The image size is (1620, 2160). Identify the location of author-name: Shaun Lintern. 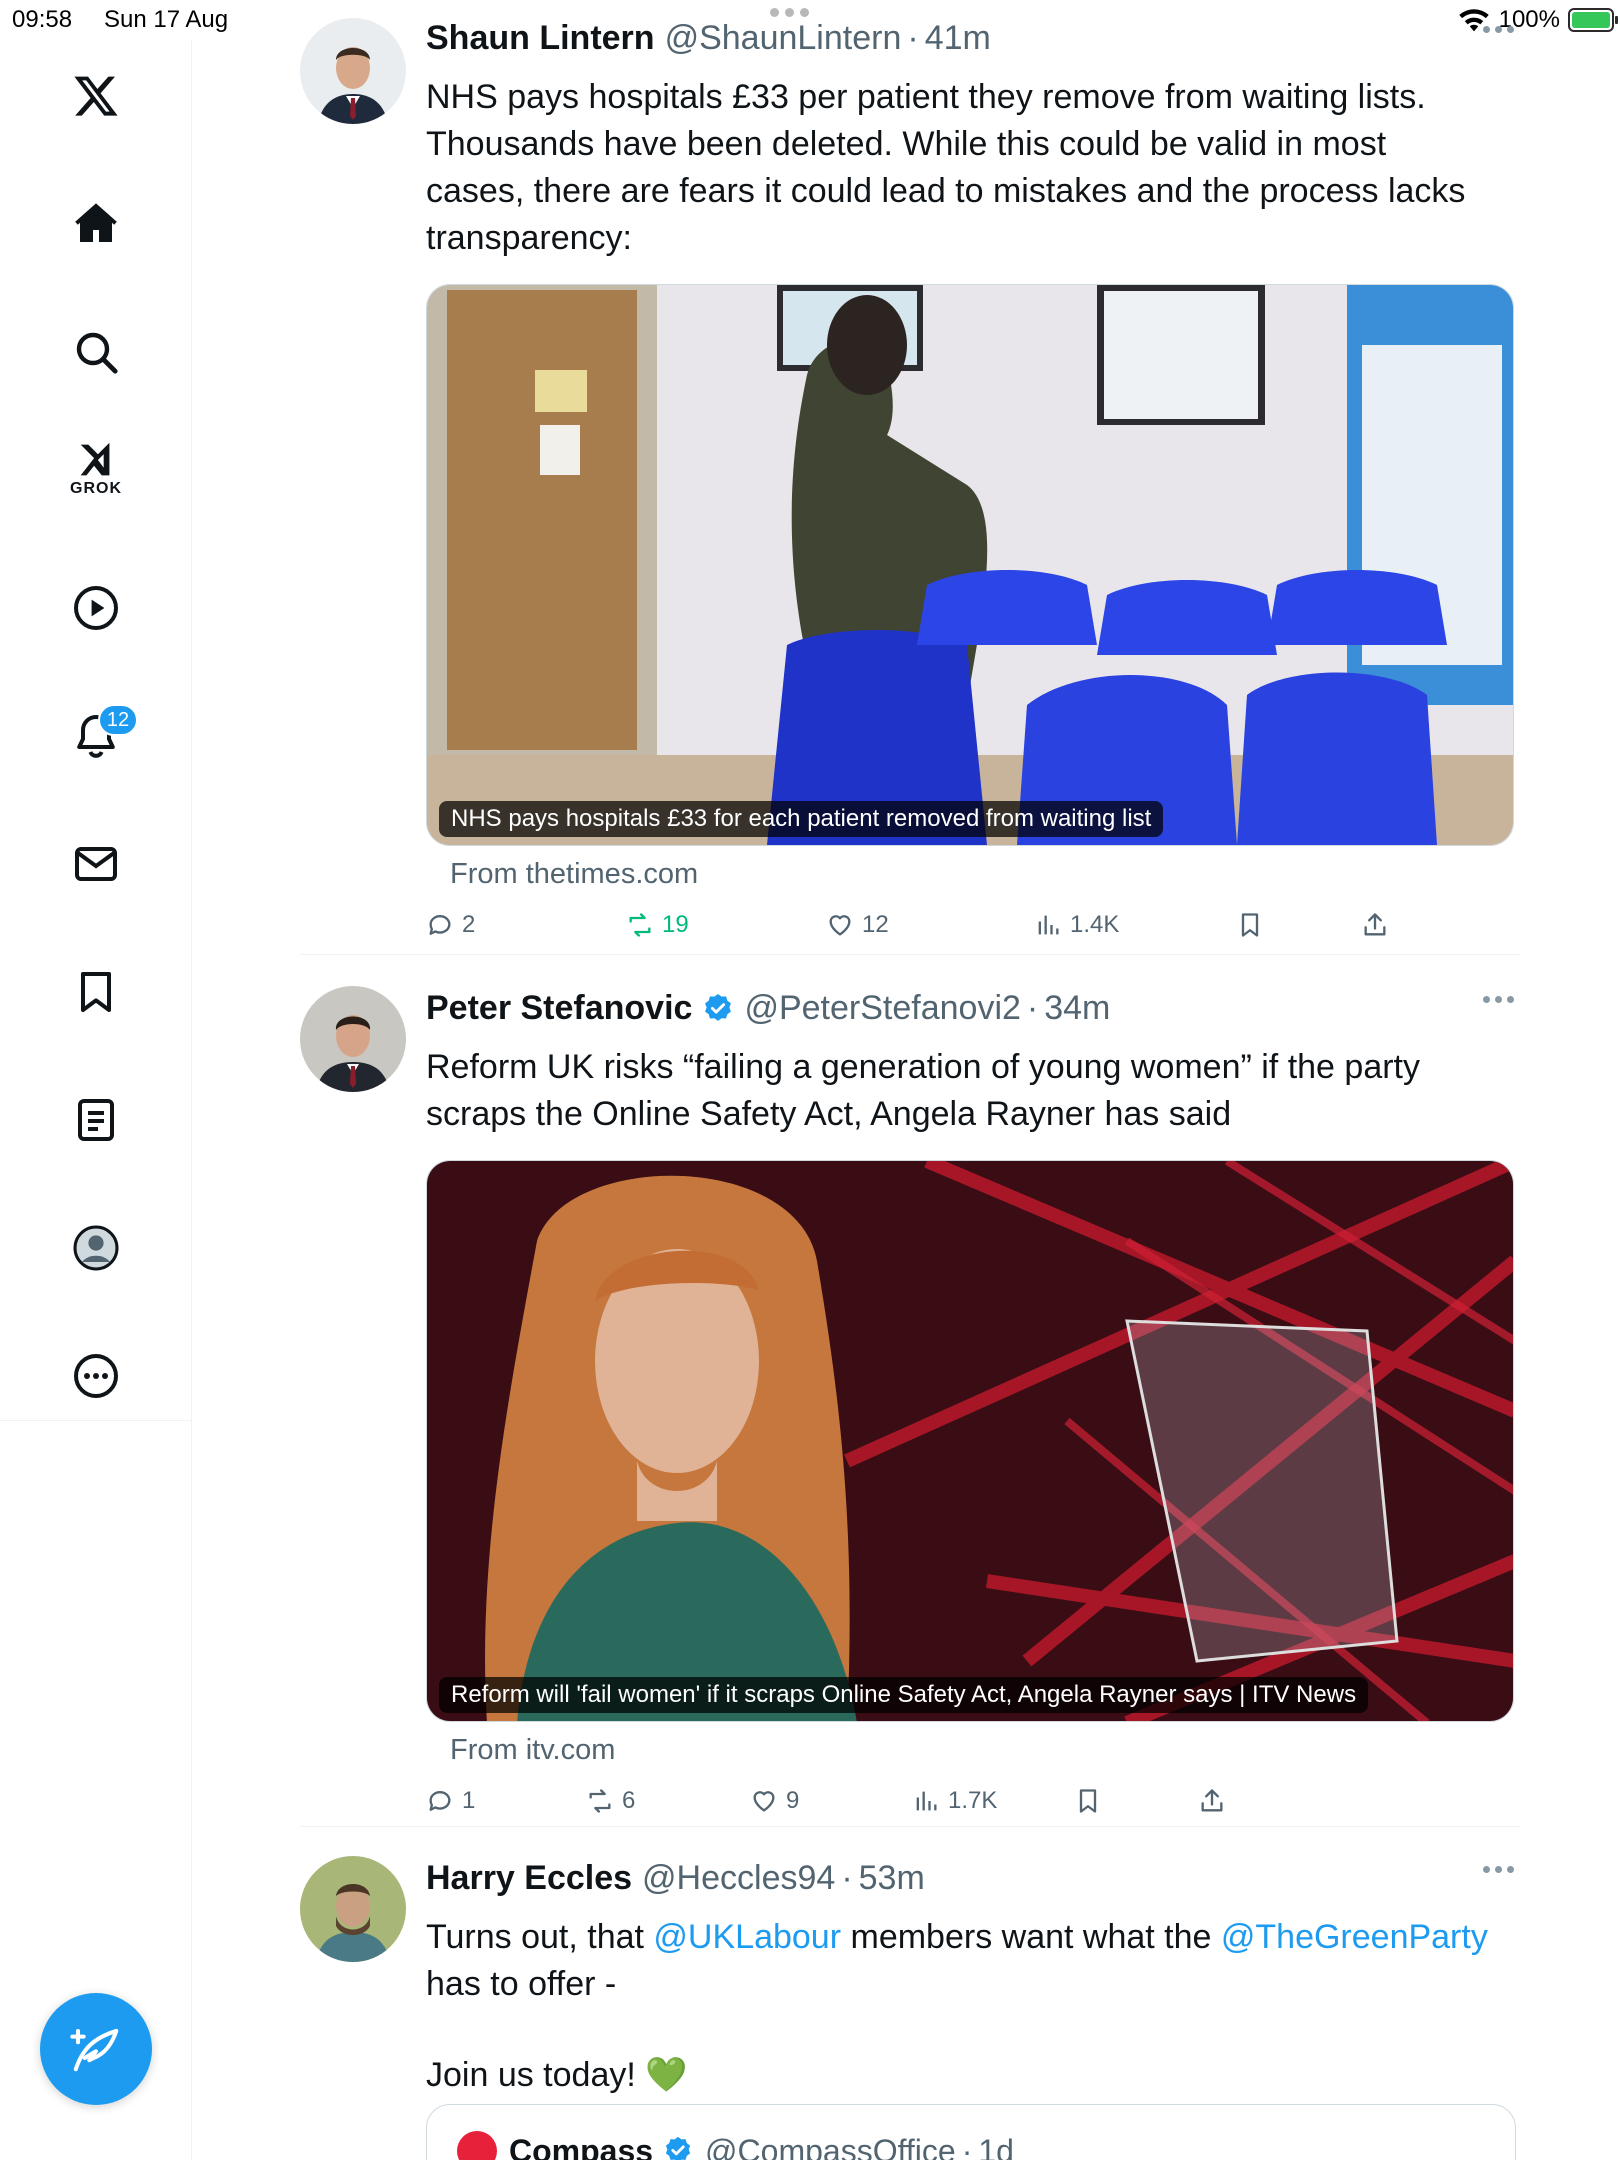
(540, 38).